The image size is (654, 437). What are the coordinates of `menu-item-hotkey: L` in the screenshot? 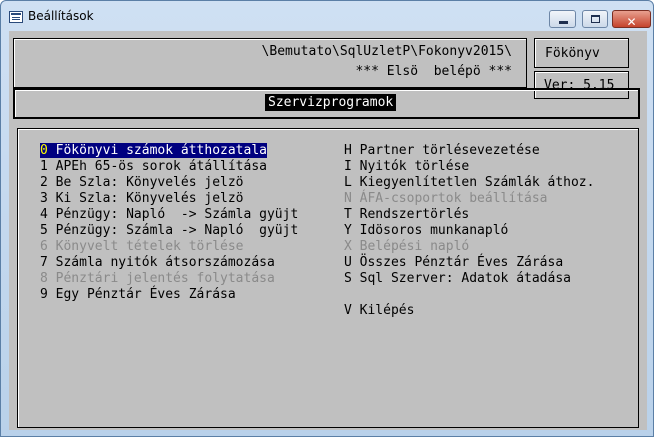 It's located at (348, 182).